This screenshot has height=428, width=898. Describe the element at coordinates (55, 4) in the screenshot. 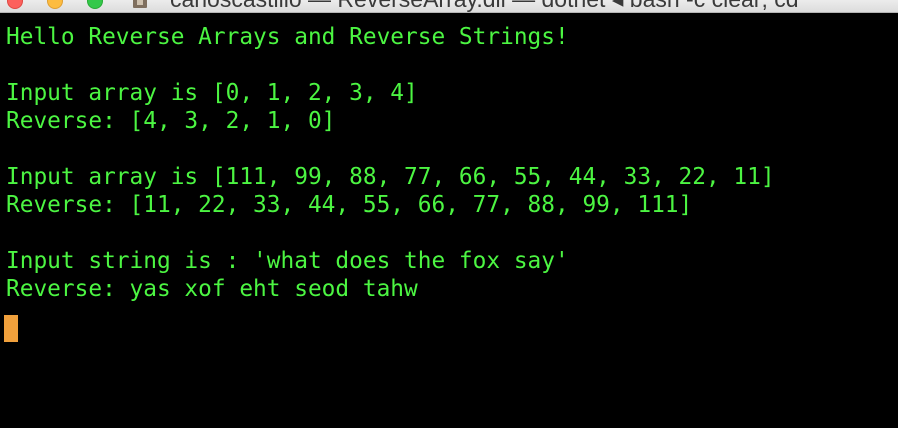

I see `minimize-window-button` at that location.